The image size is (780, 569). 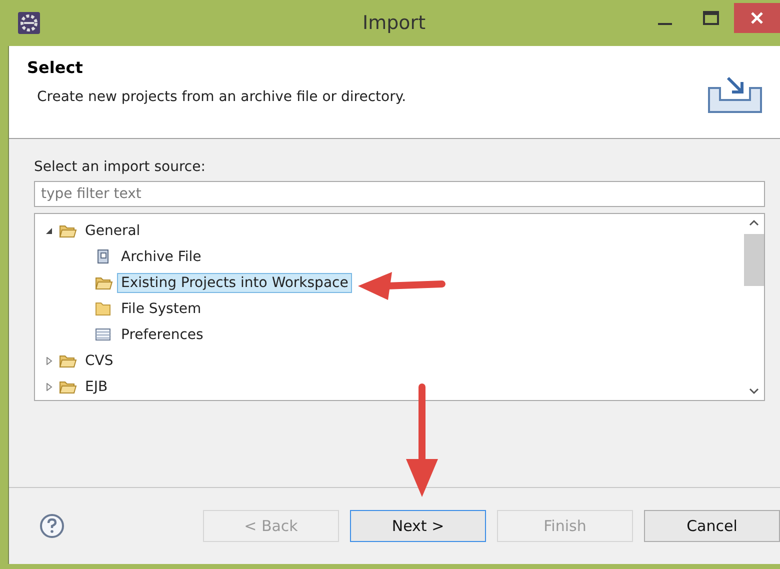 I want to click on collapse-icon, so click(x=49, y=231).